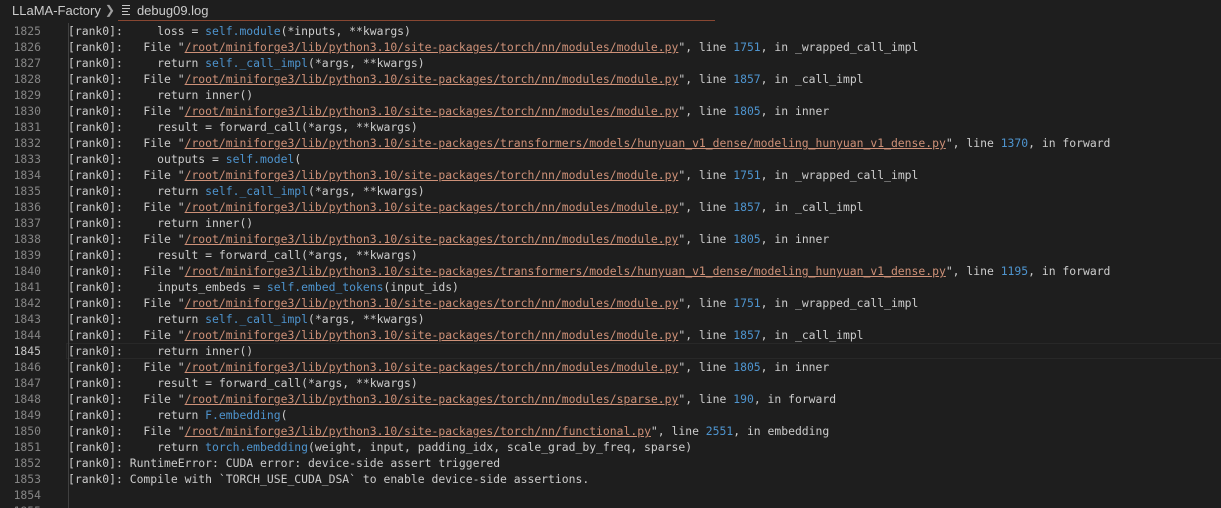  Describe the element at coordinates (27, 463) in the screenshot. I see `line-number: 1852` at that location.